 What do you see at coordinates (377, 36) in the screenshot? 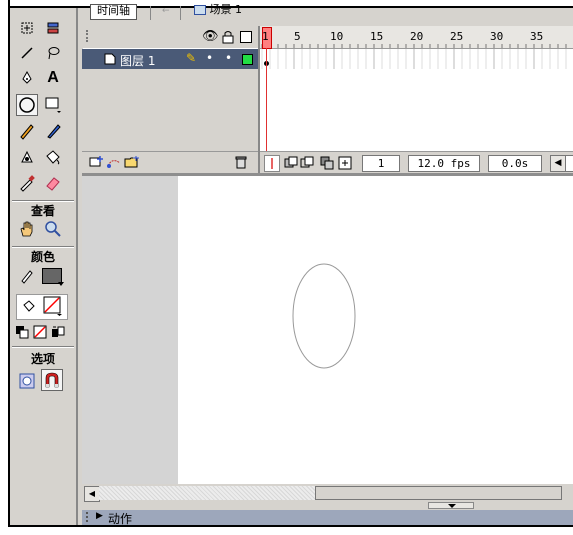
I see `ruler-label: 15` at bounding box center [377, 36].